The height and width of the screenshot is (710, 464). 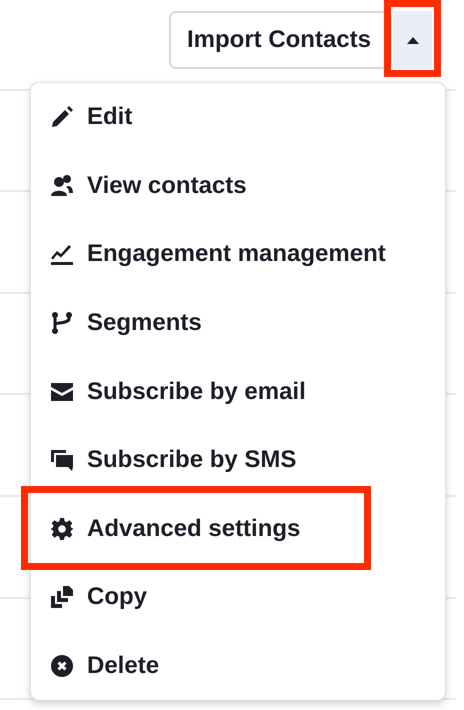 What do you see at coordinates (62, 186) in the screenshot?
I see `people-icon` at bounding box center [62, 186].